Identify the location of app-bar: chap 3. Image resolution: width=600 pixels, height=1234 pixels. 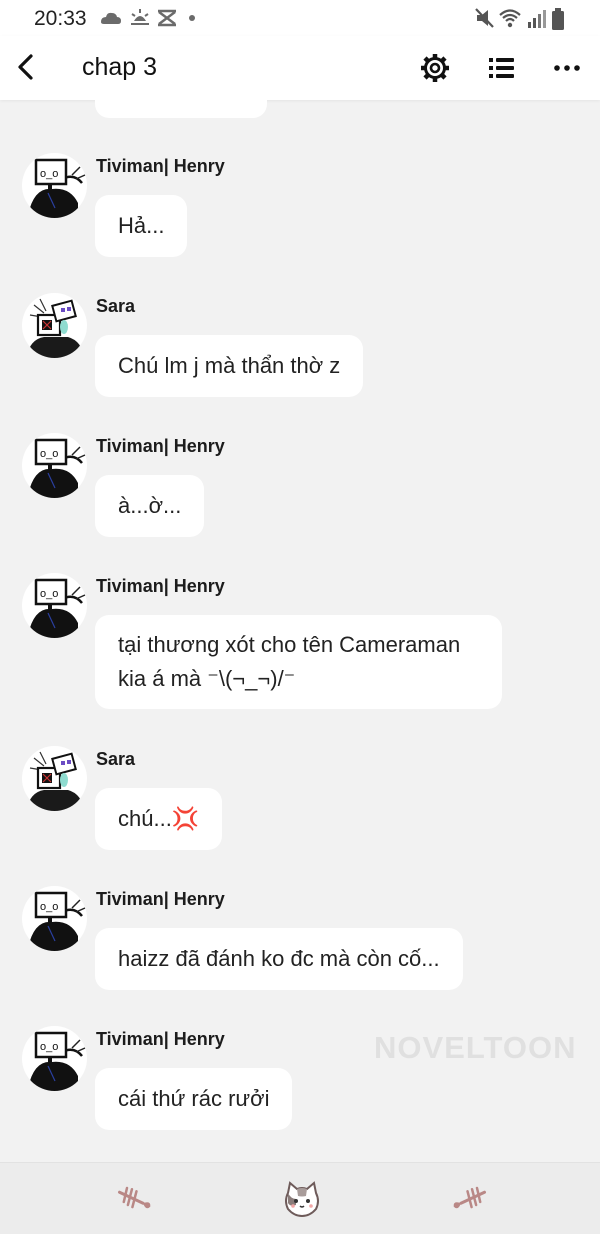
(300, 68).